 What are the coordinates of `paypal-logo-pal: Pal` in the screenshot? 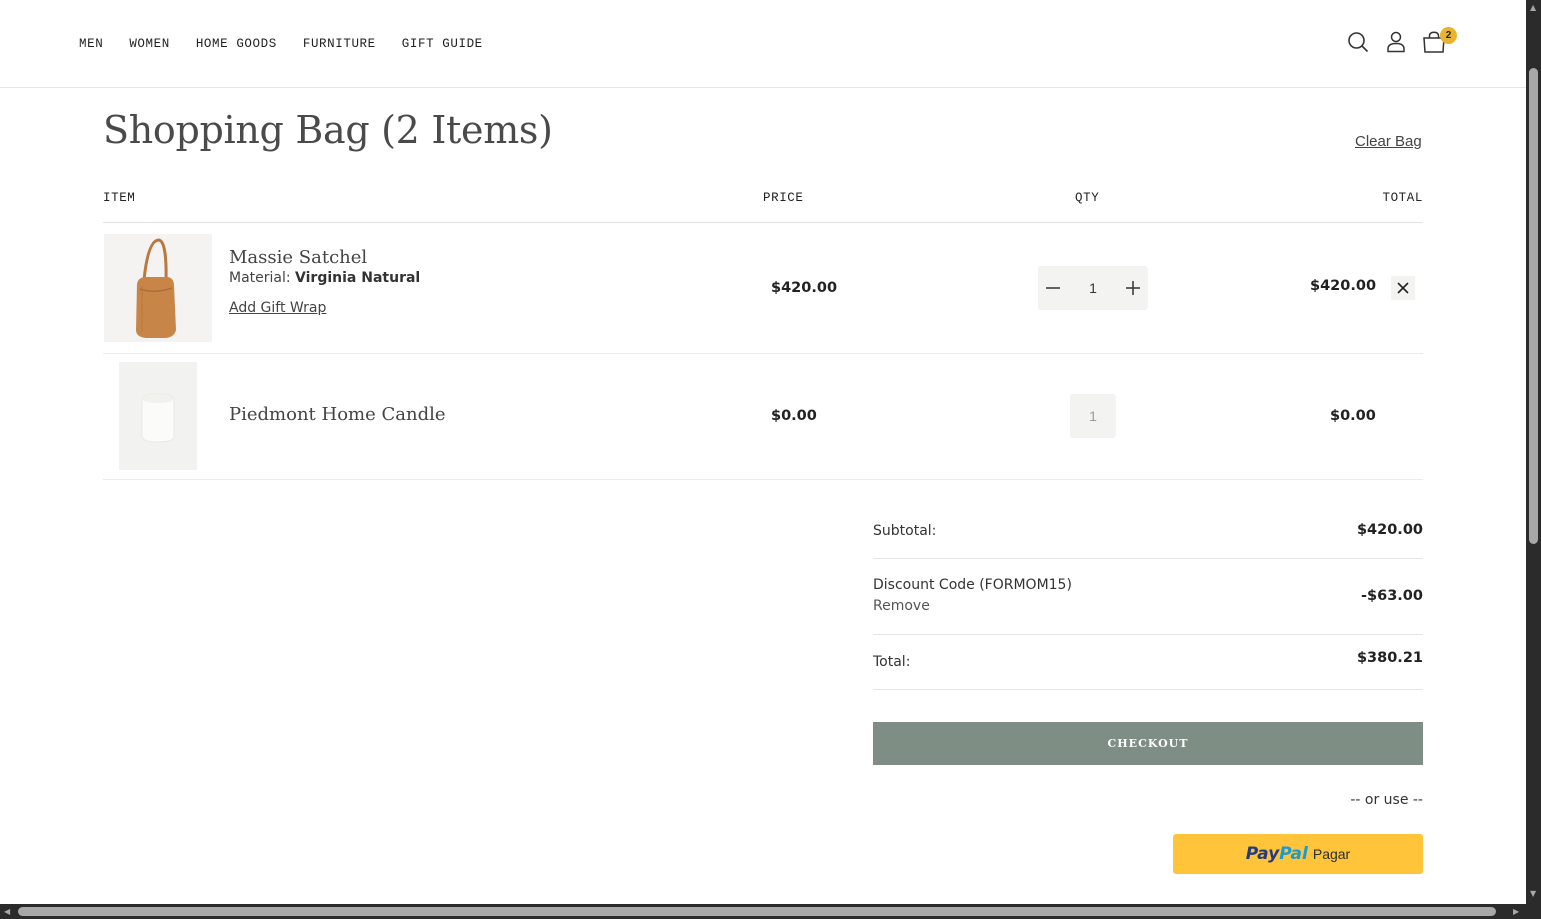 It's located at (1293, 854).